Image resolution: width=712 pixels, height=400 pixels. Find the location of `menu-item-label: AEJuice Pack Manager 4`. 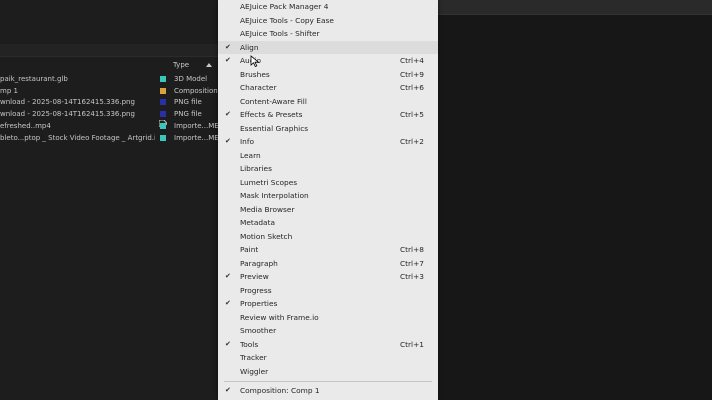

menu-item-label: AEJuice Pack Manager 4 is located at coordinates (284, 6).